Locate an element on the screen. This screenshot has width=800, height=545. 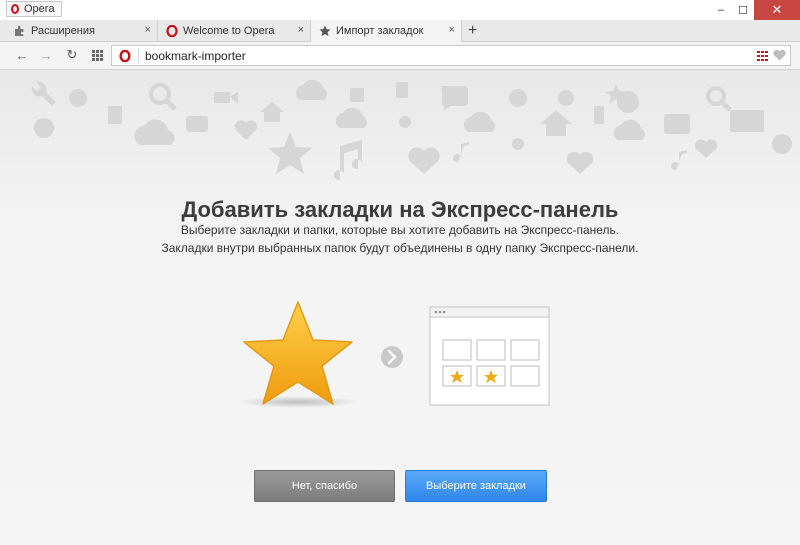
speed-dial-window-icon is located at coordinates (489, 356).